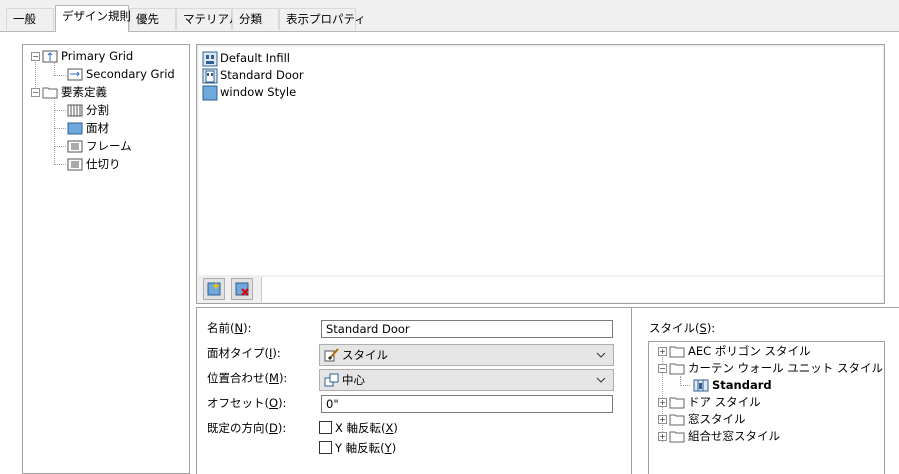 The image size is (899, 474). What do you see at coordinates (357, 447) in the screenshot?
I see `flip-y-checkbox: Y 軸反転(Y)` at bounding box center [357, 447].